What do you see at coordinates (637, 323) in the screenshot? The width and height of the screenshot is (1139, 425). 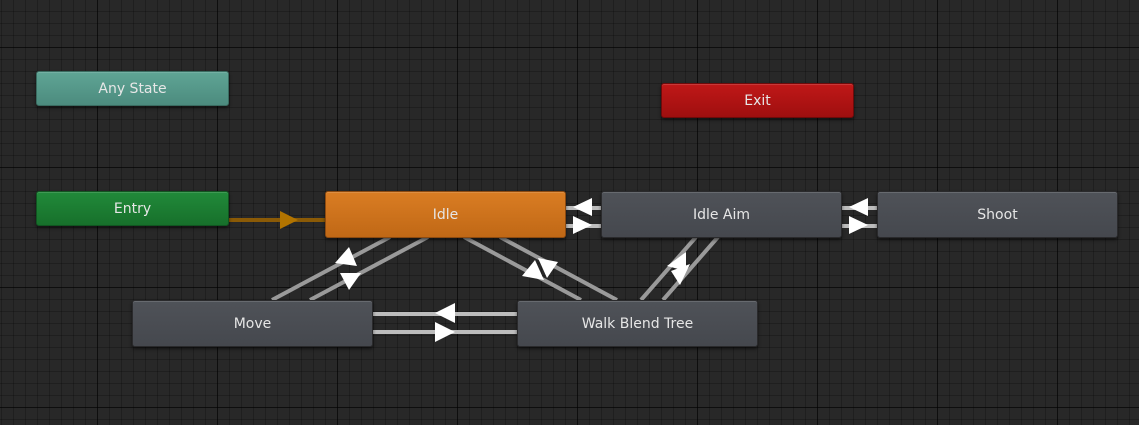 I see `state-walk-blend-tree: Walk Blend Tree` at bounding box center [637, 323].